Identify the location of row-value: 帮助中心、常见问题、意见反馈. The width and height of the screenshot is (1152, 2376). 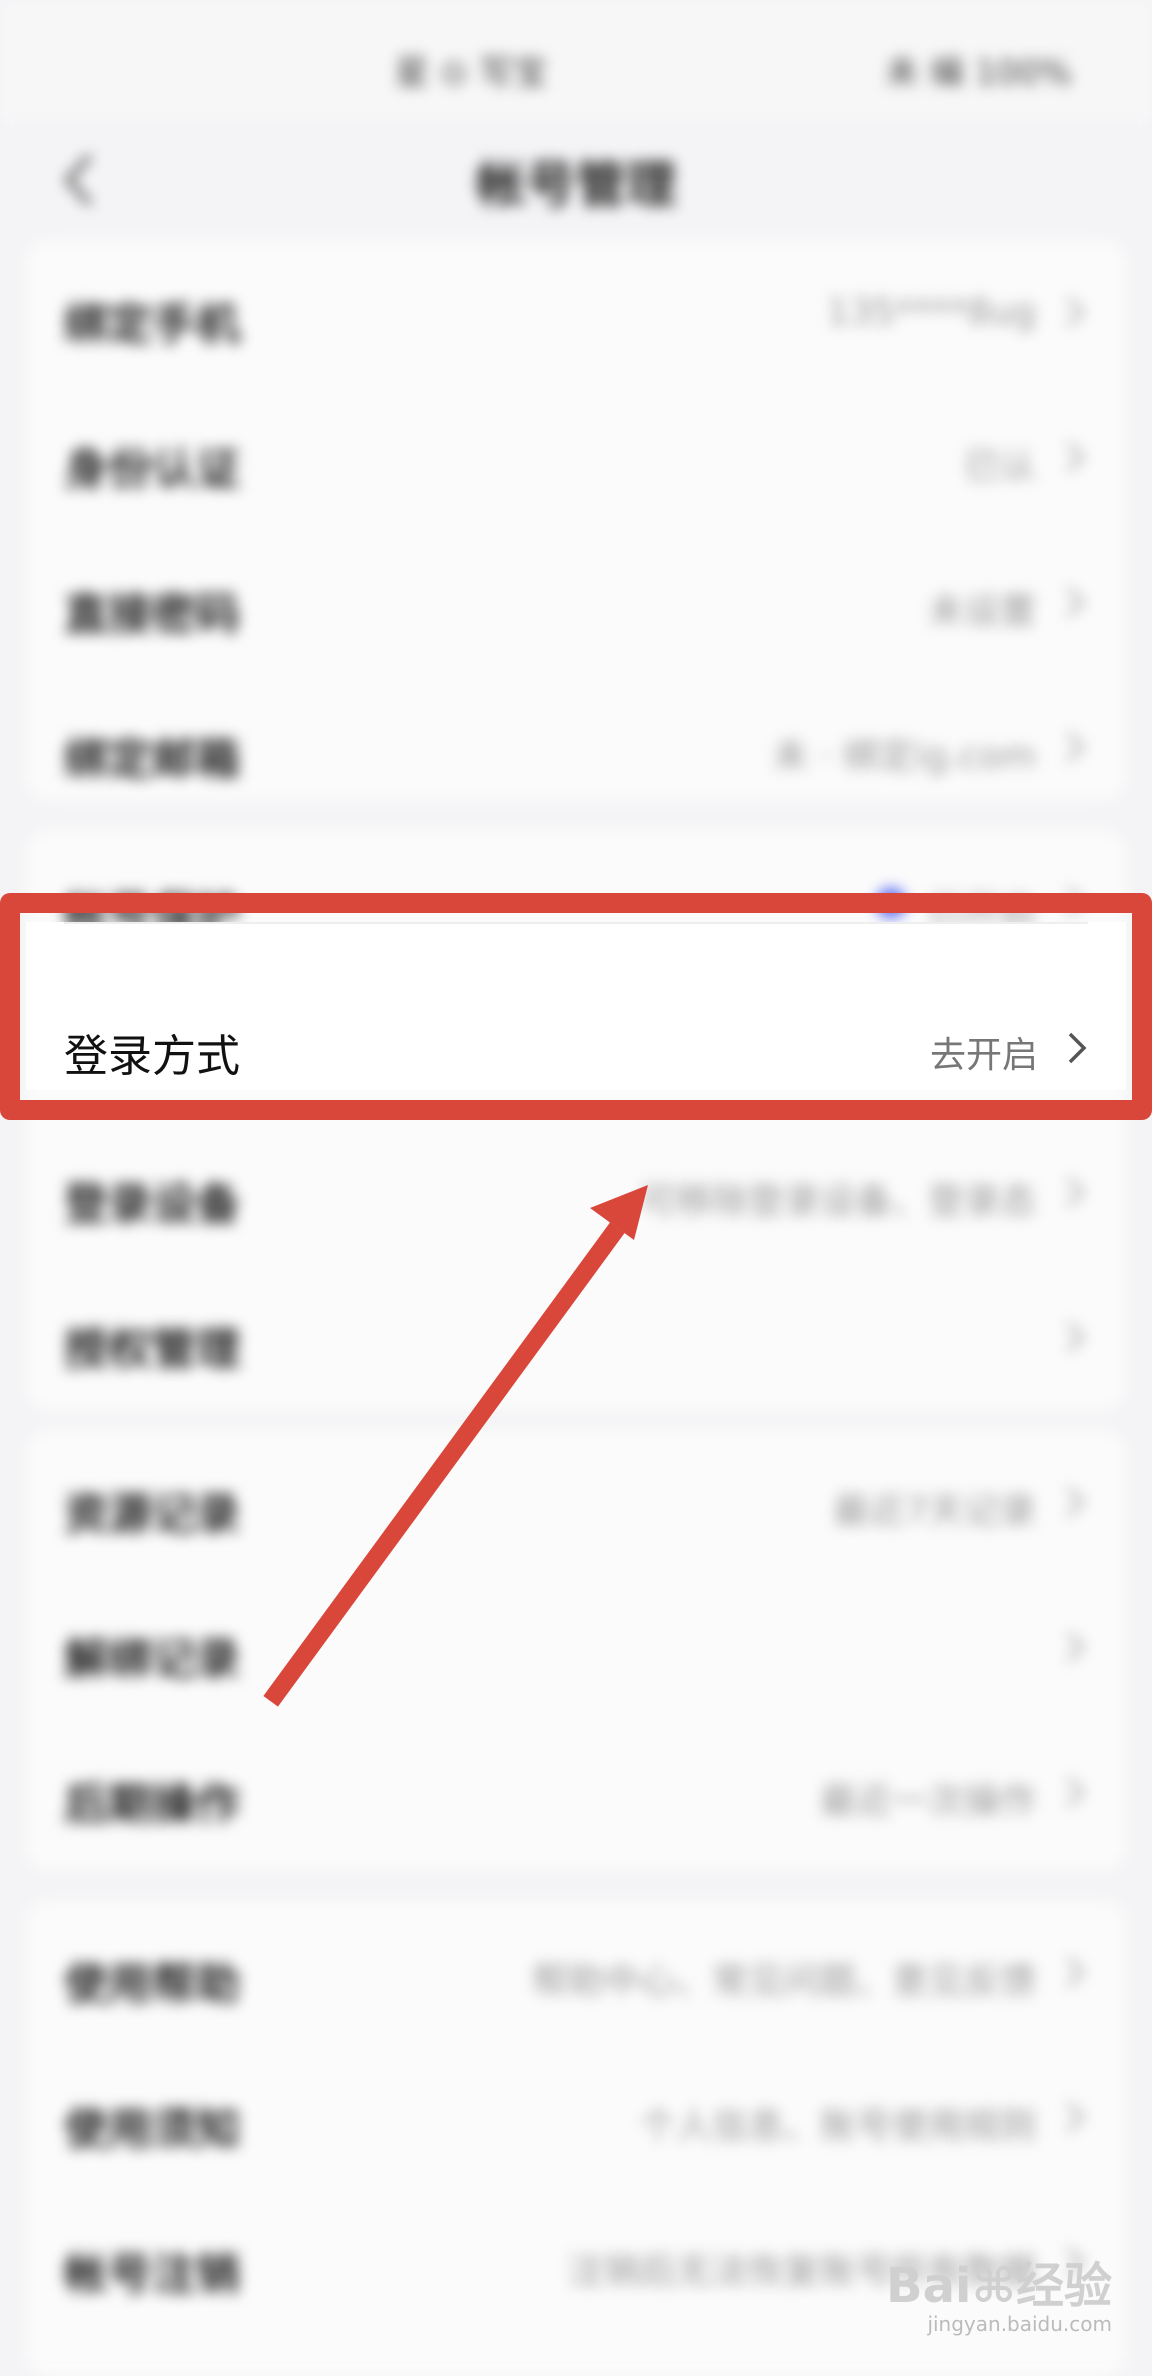
(783, 1981).